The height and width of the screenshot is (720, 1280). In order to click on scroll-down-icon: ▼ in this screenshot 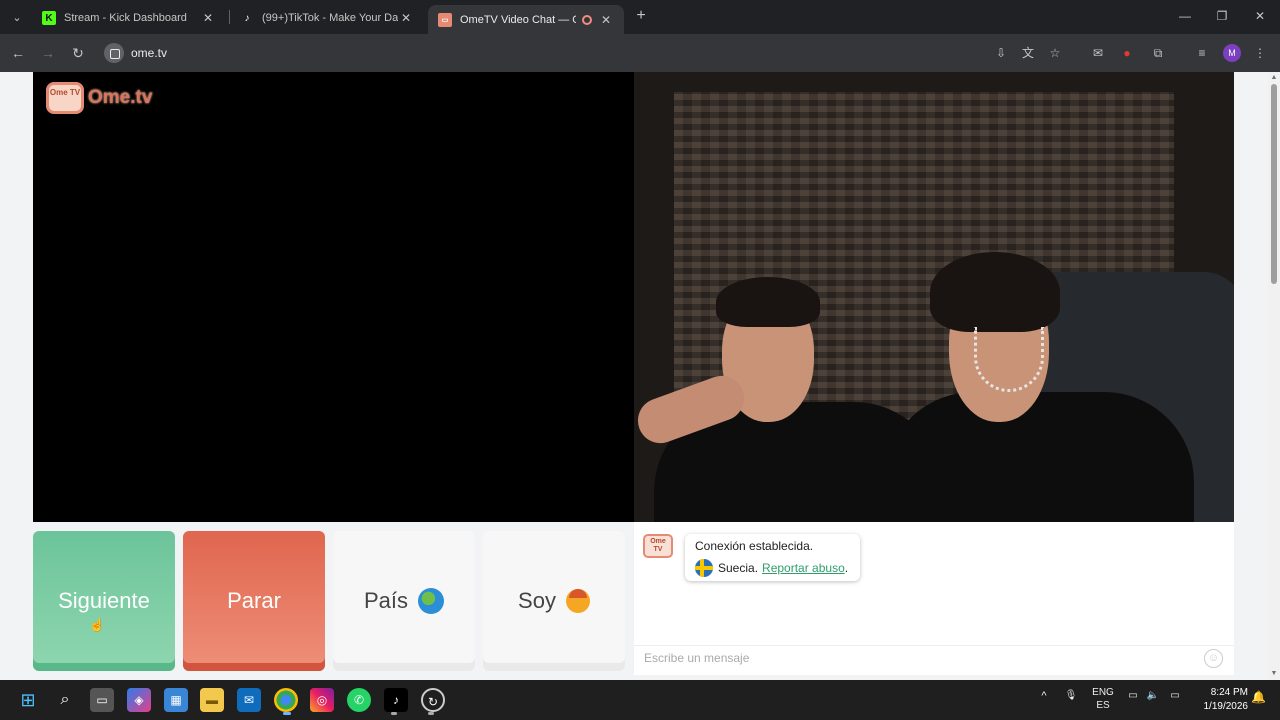, I will do `click(1274, 674)`.